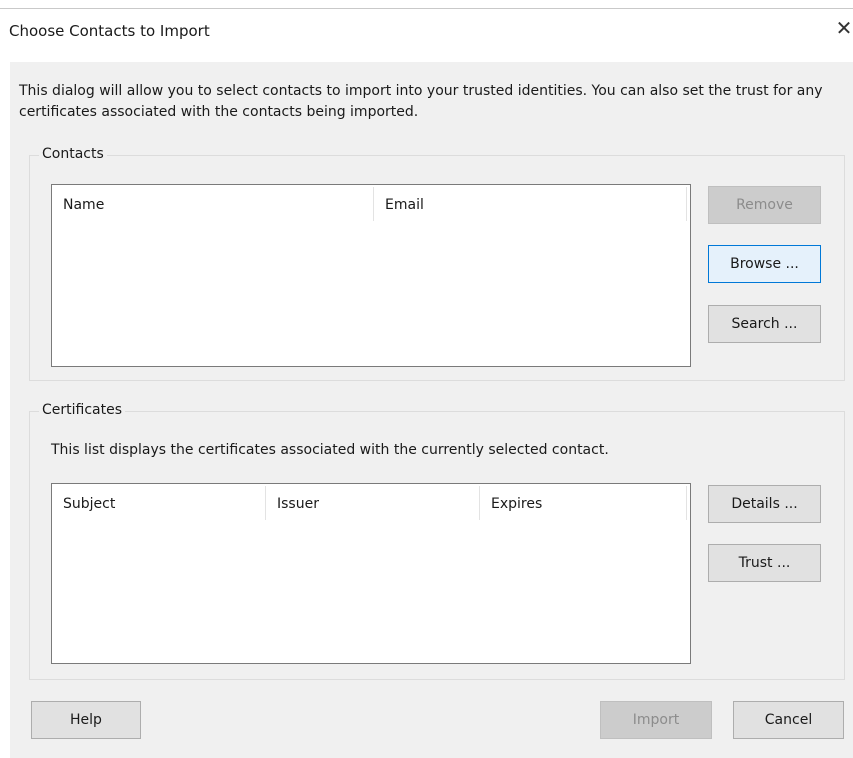  Describe the element at coordinates (583, 504) in the screenshot. I see `column-header-expires: Expires` at that location.